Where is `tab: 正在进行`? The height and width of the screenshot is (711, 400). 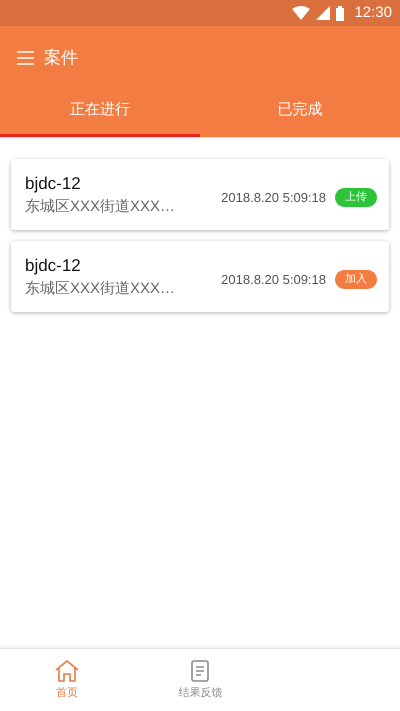
tab: 正在进行 is located at coordinates (100, 113).